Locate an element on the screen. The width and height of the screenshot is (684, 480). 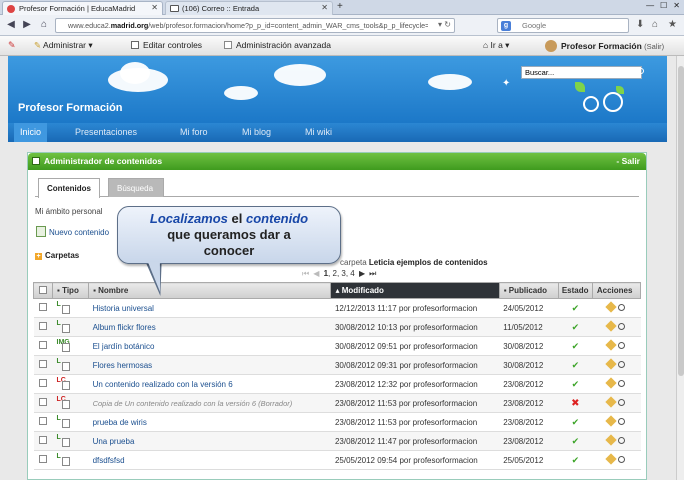
header-type: ▪ Tipo is located at coordinates (71, 290).